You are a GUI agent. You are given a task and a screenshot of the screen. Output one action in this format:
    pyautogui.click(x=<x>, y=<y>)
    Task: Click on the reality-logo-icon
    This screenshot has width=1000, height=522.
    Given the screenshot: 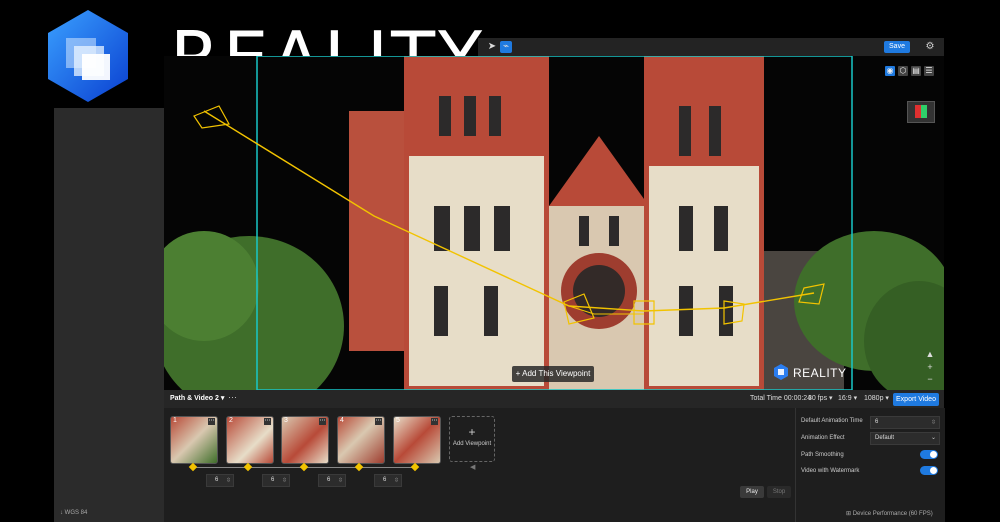 What is the action you would take?
    pyautogui.click(x=88, y=56)
    